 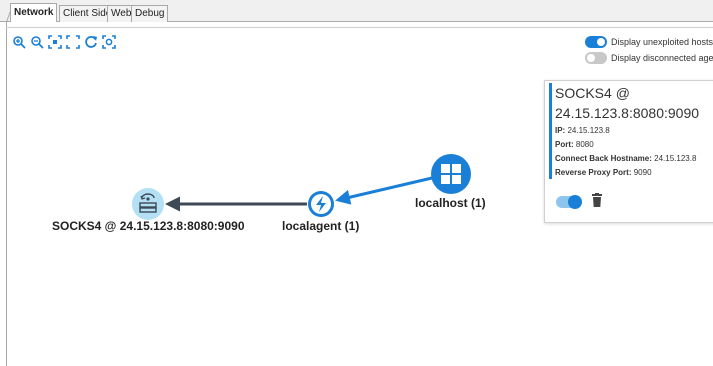 What do you see at coordinates (451, 174) in the screenshot?
I see `node-localhost` at bounding box center [451, 174].